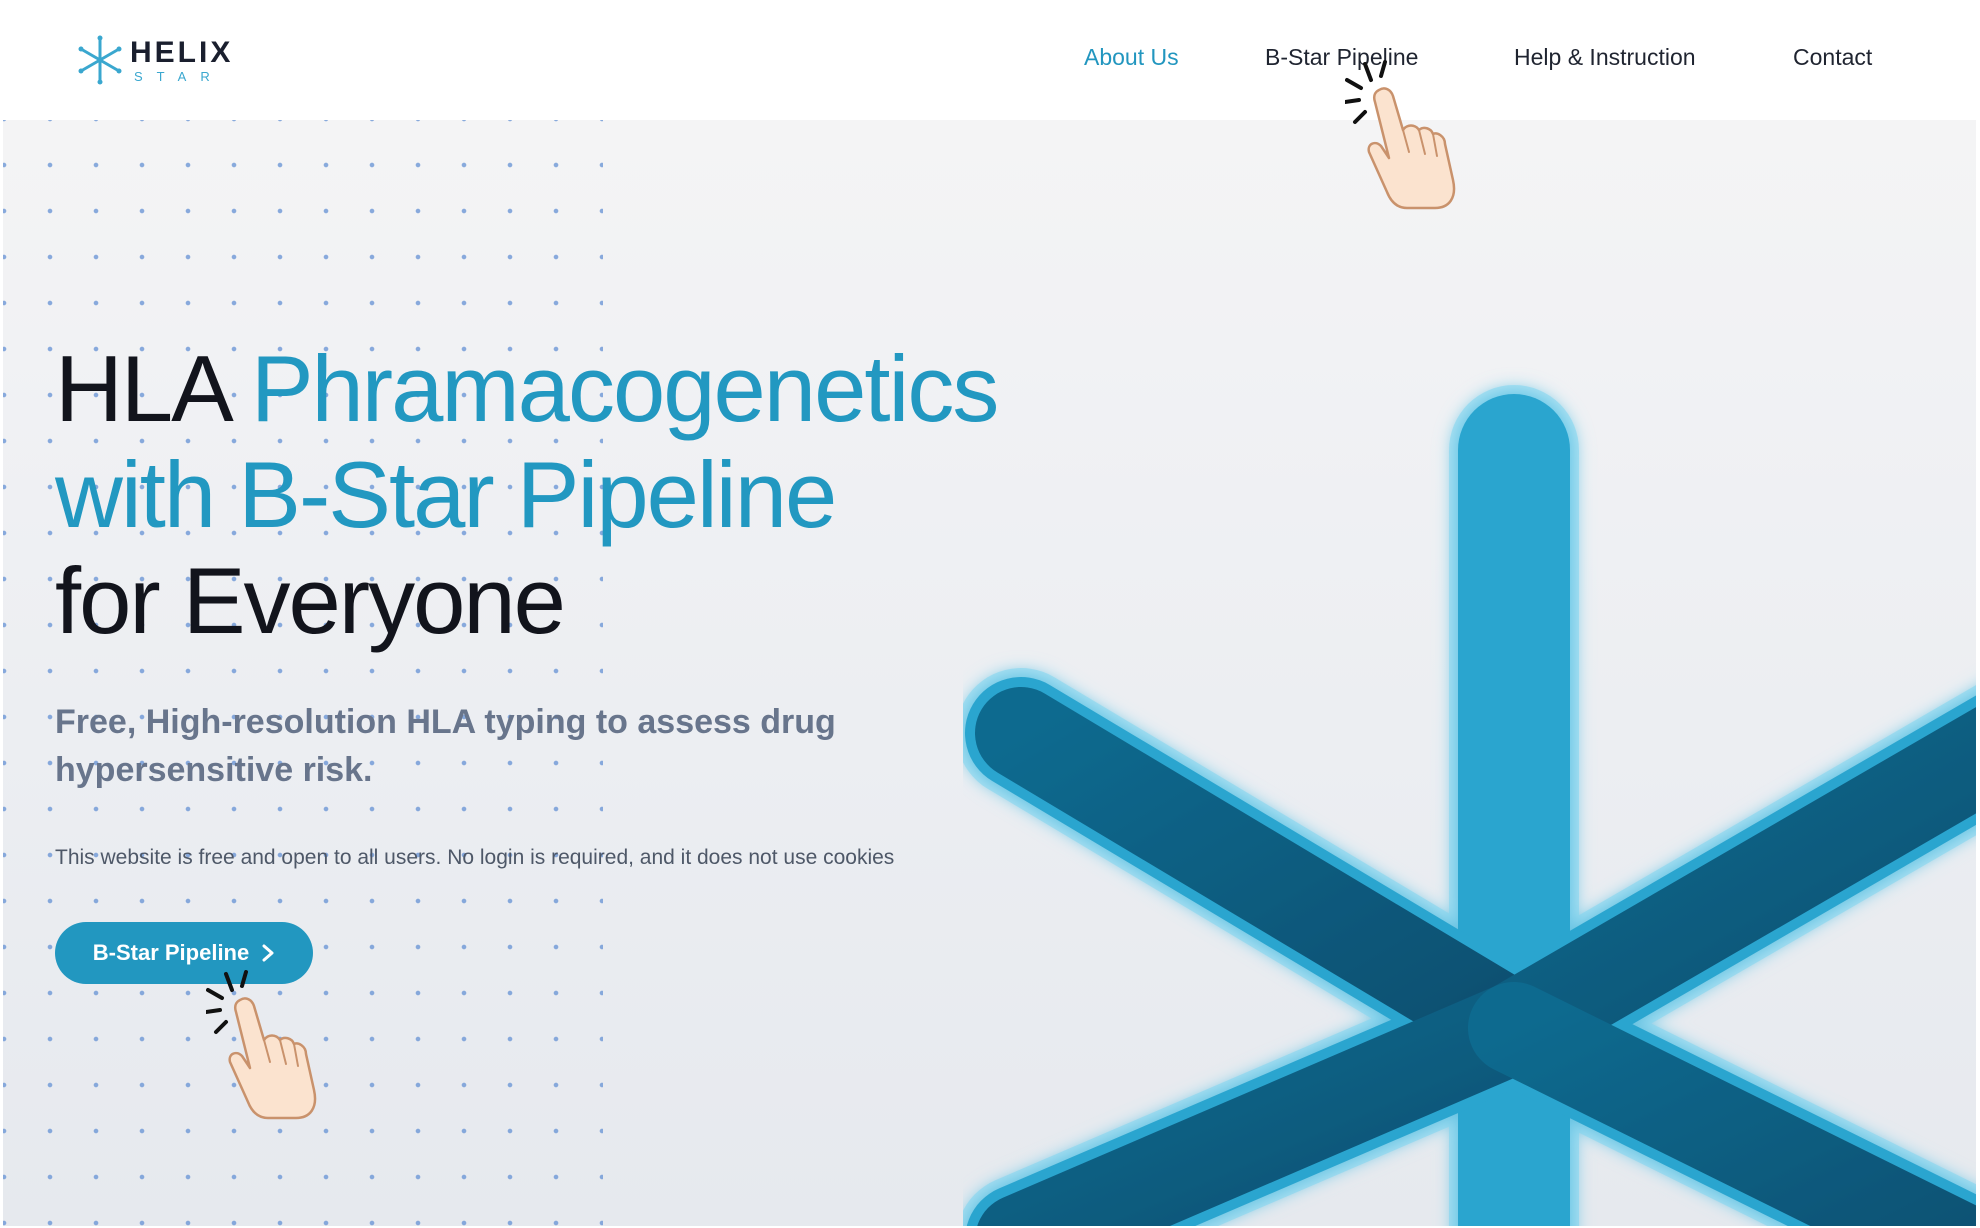 The height and width of the screenshot is (1228, 1980). Describe the element at coordinates (625, 388) in the screenshot. I see `headline-pharmacogenetics: Phramacogenetics` at that location.